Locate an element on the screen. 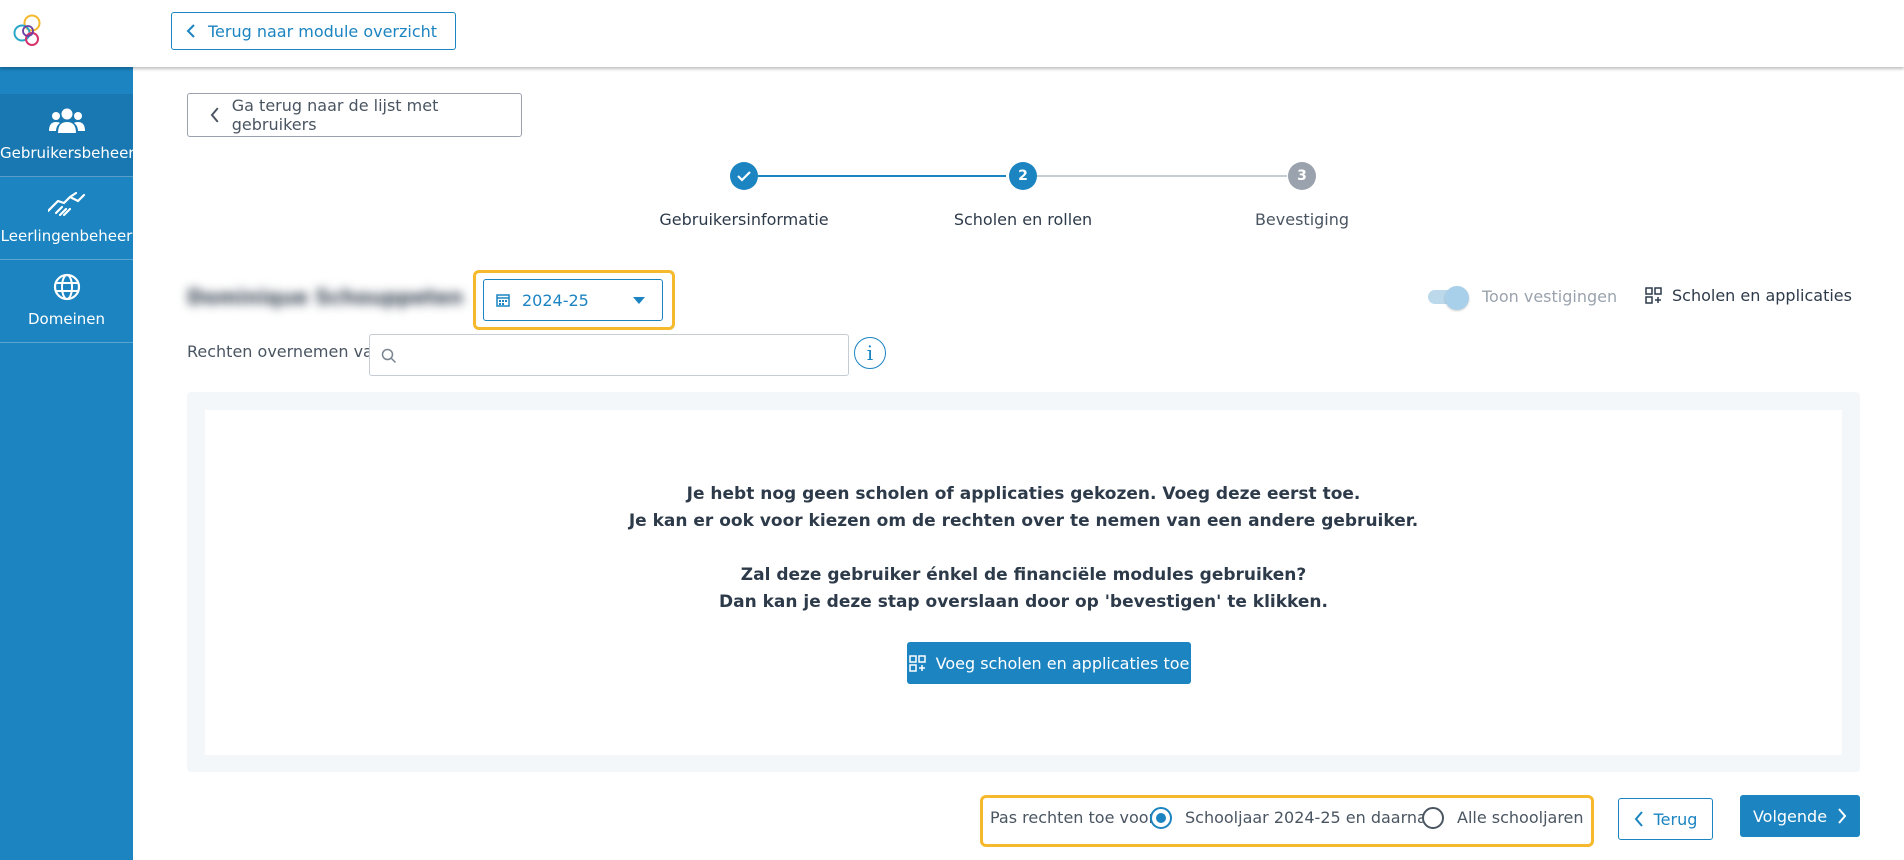 The image size is (1904, 860). search-icon is located at coordinates (389, 356).